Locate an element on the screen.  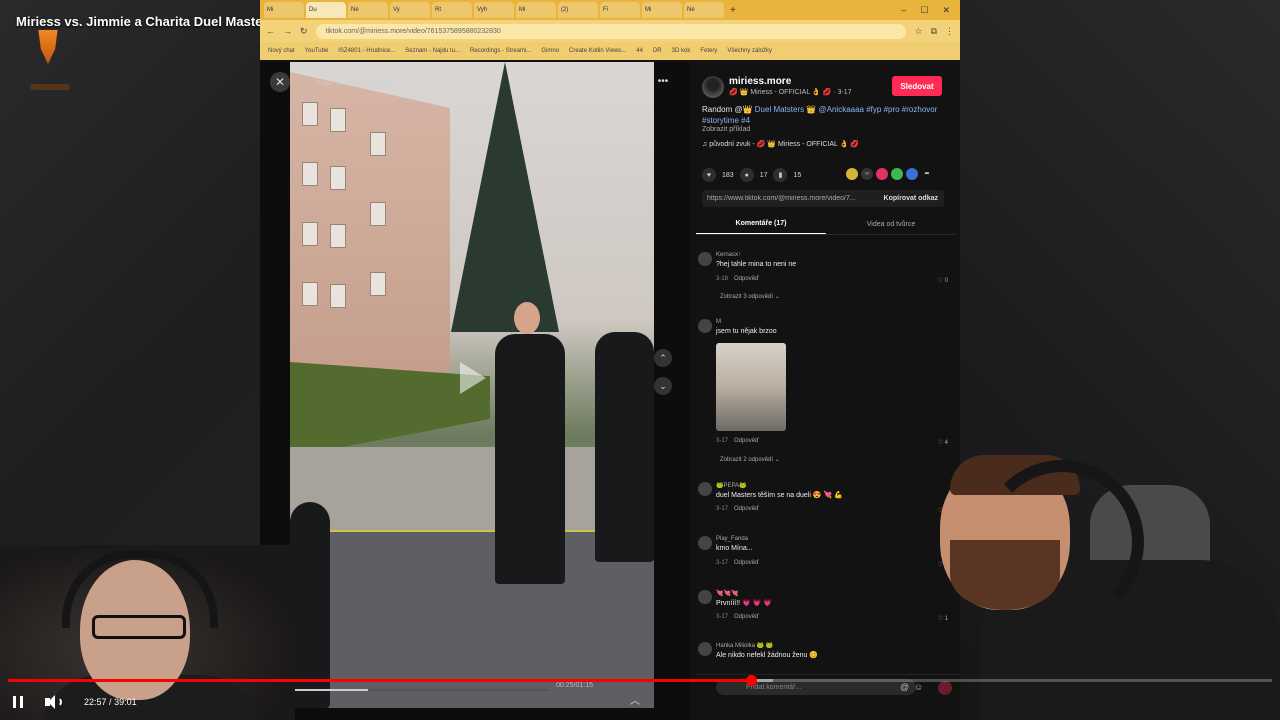
bookmark-item: Nový chat is located at coordinates (281, 51).